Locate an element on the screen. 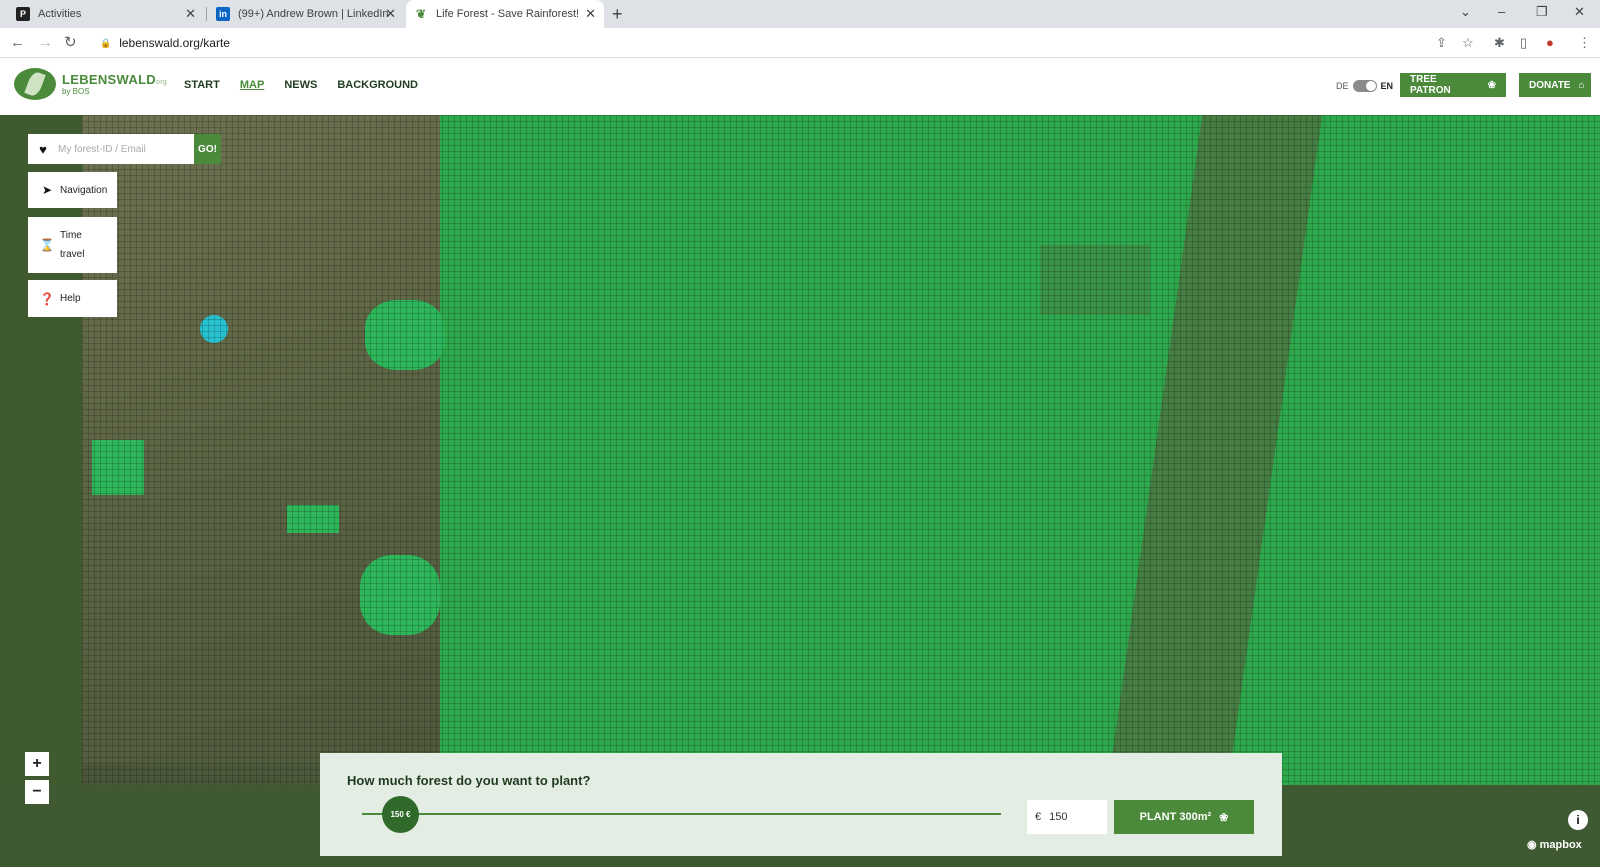 This screenshot has height=867, width=1600. tab-title: Life Forest - Save Rainforest! is located at coordinates (508, 14).